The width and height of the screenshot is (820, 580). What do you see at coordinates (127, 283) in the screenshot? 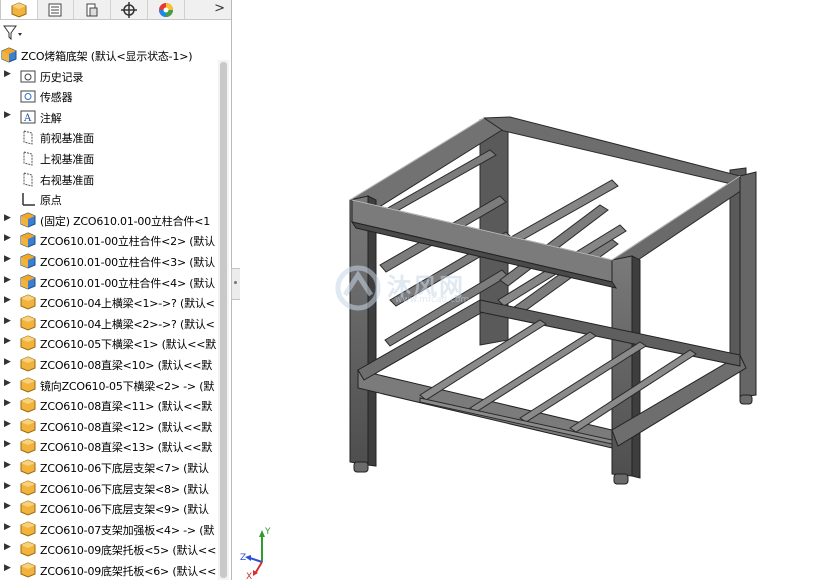
I see `tree-item-label: ZCO610.01-00立柱合件<4> (默认` at bounding box center [127, 283].